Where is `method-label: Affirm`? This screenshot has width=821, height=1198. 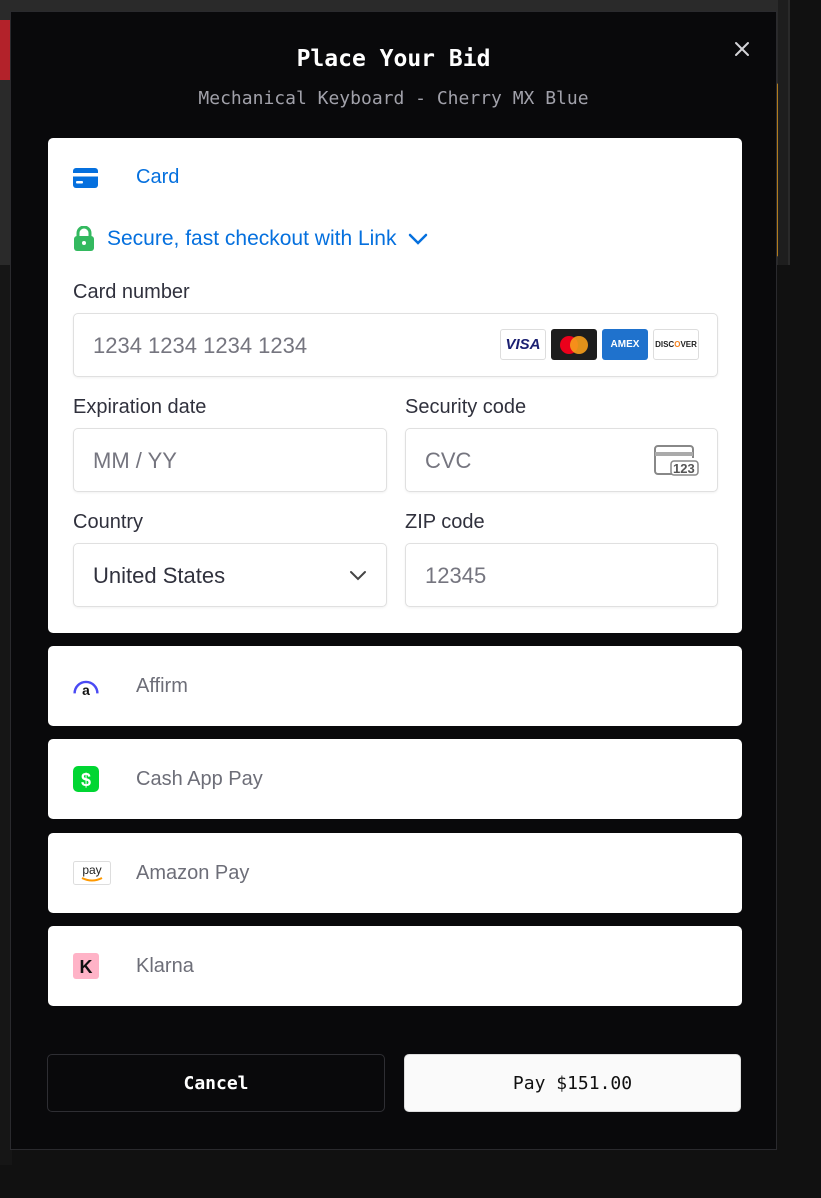
method-label: Affirm is located at coordinates (162, 685).